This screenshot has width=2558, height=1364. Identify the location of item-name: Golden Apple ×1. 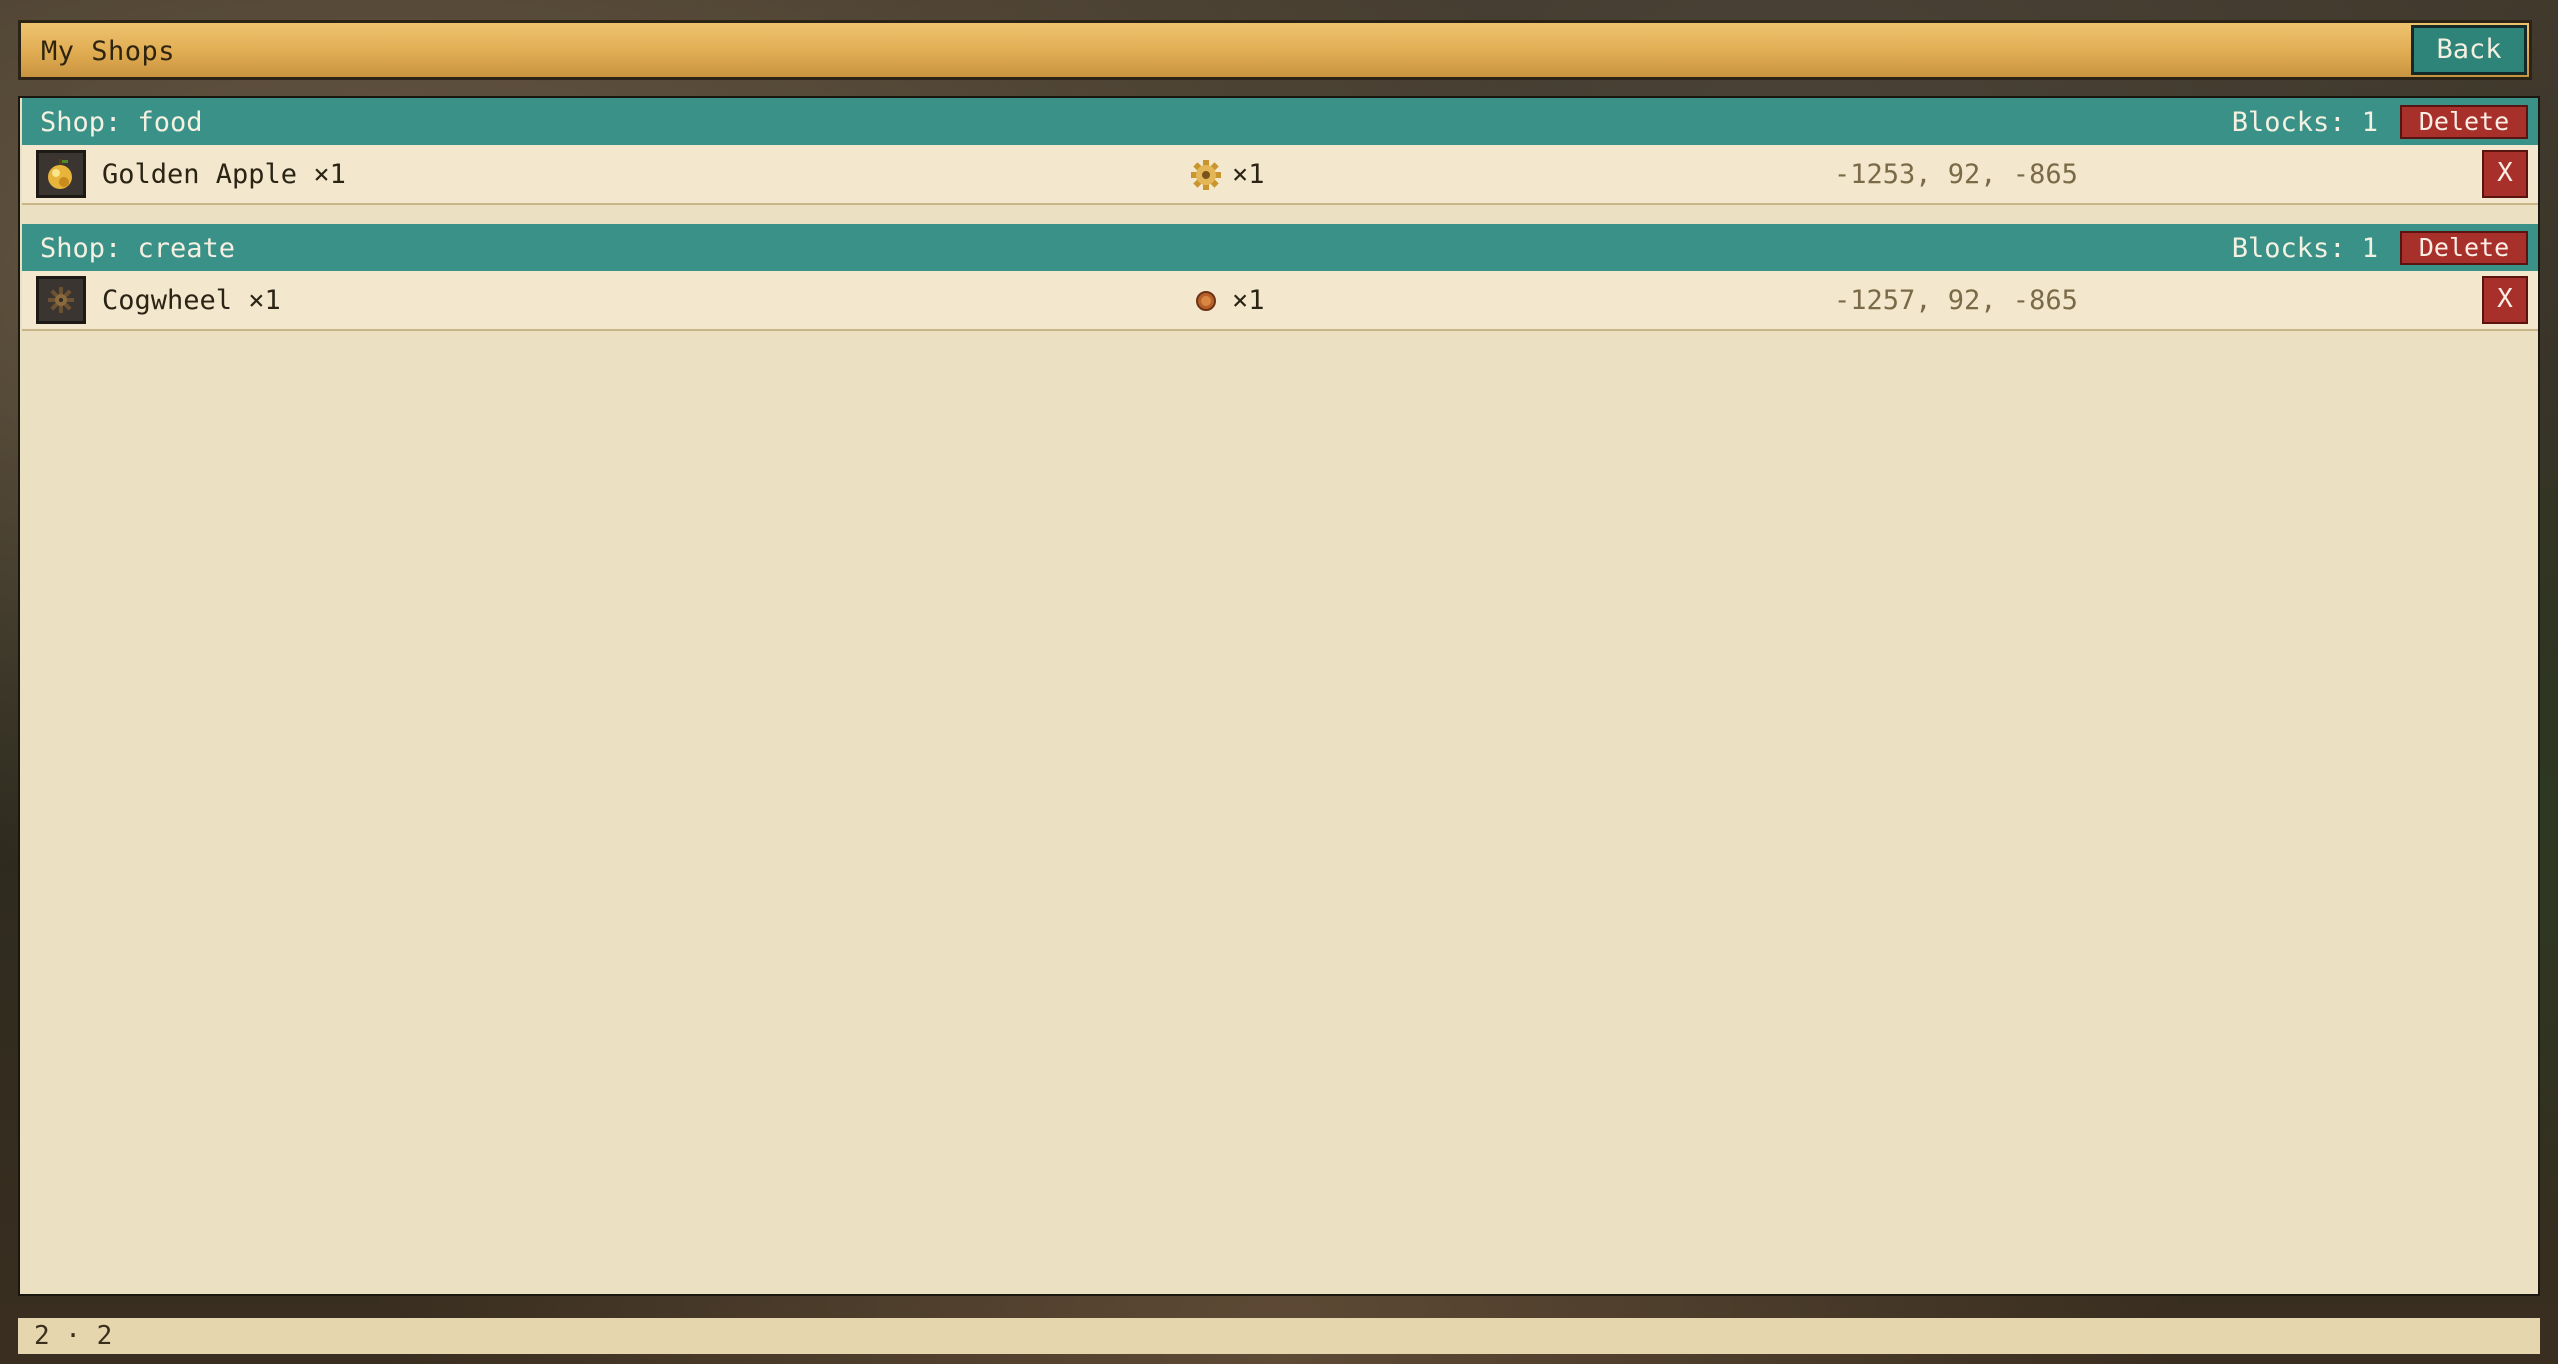
(224, 174).